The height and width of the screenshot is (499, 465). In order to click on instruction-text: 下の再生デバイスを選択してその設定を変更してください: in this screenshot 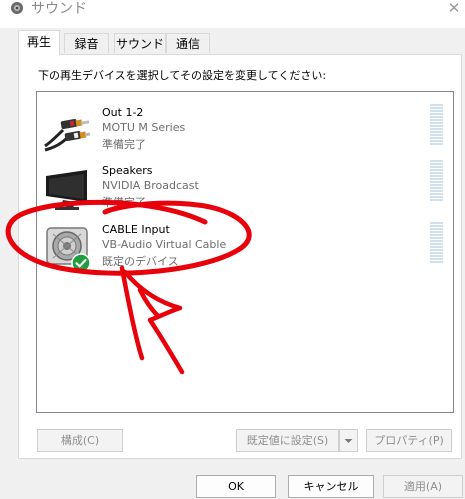, I will do `click(182, 75)`.